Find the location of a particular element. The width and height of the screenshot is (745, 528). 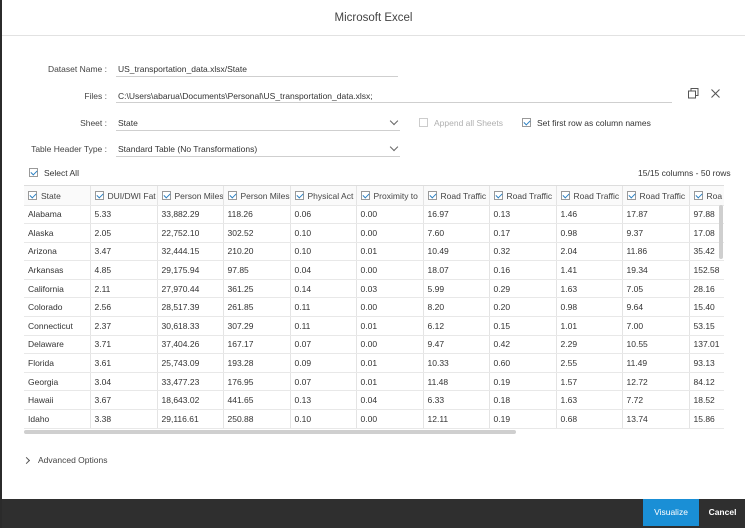

files-underline is located at coordinates (394, 102).